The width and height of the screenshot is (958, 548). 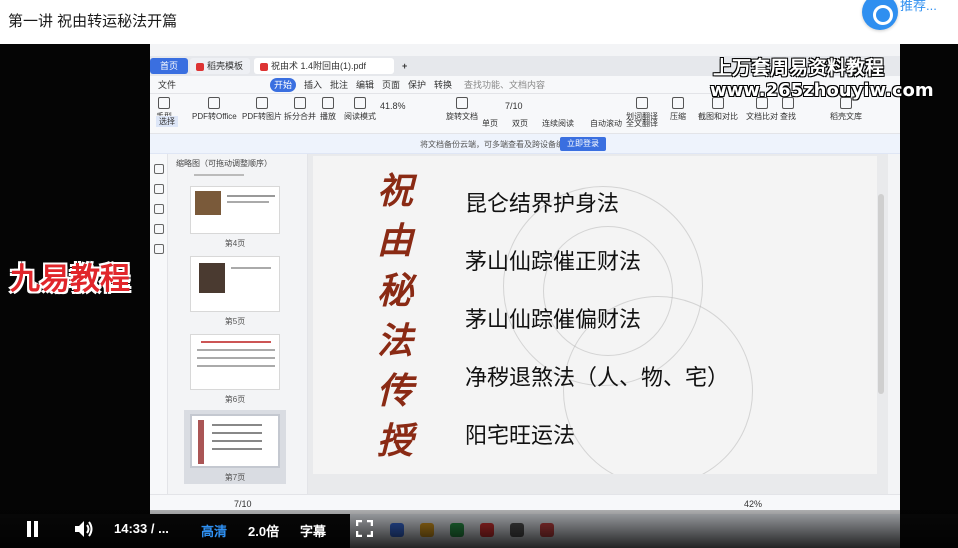 What do you see at coordinates (504, 85) in the screenshot?
I see `search-box: 查找功能、文档内容` at bounding box center [504, 85].